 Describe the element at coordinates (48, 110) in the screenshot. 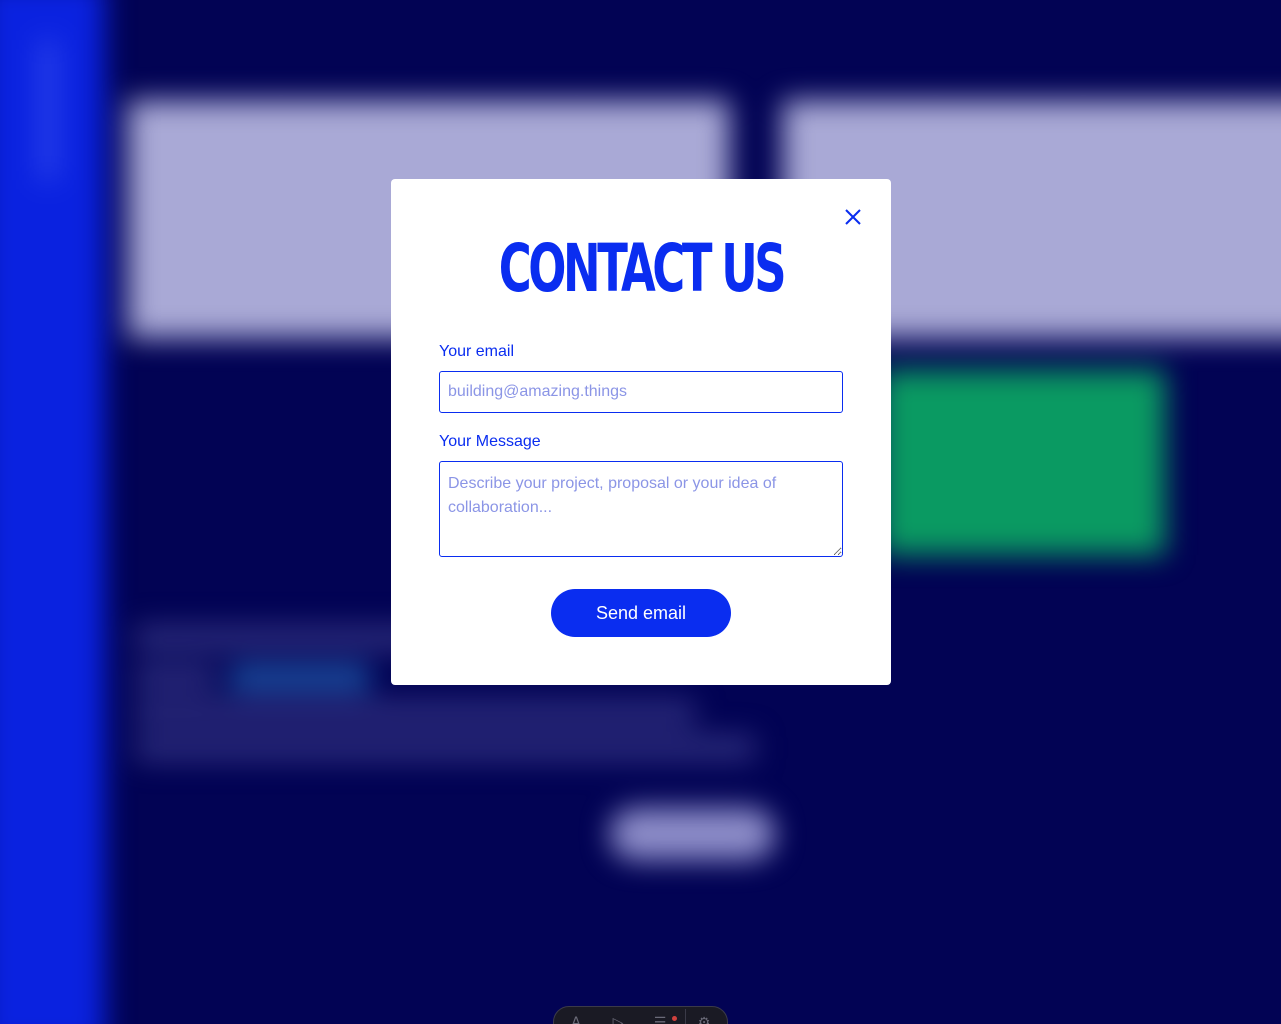

I see `background-sidebar-stripe` at that location.